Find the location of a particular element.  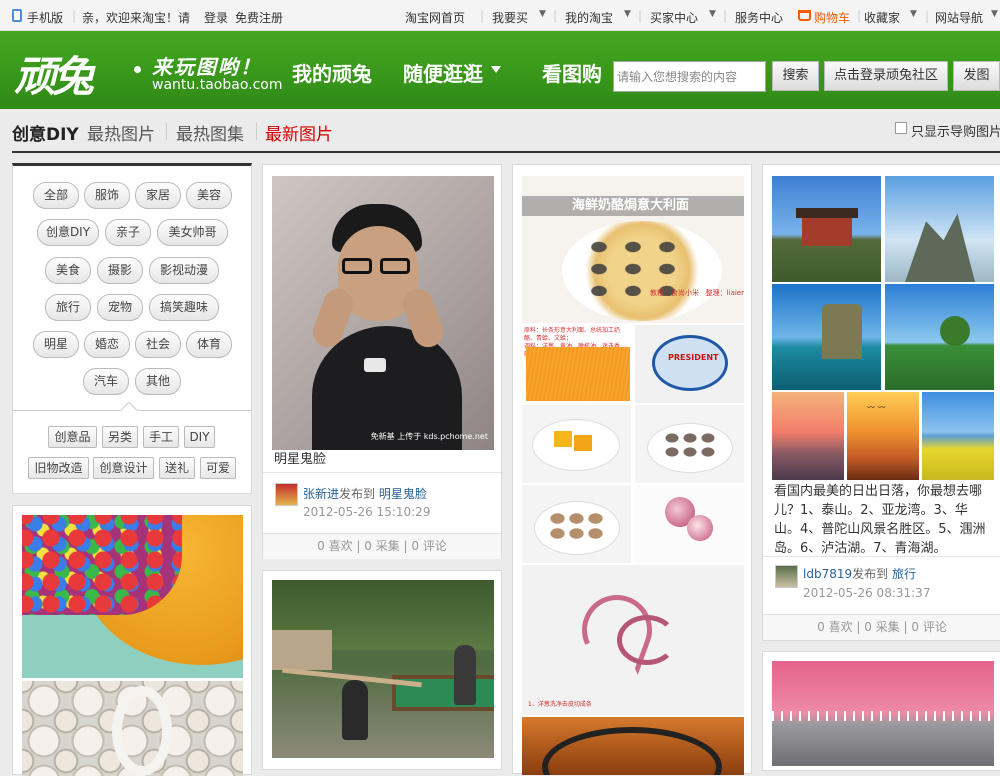

site-nav-menu: 网站导航 is located at coordinates (959, 17).